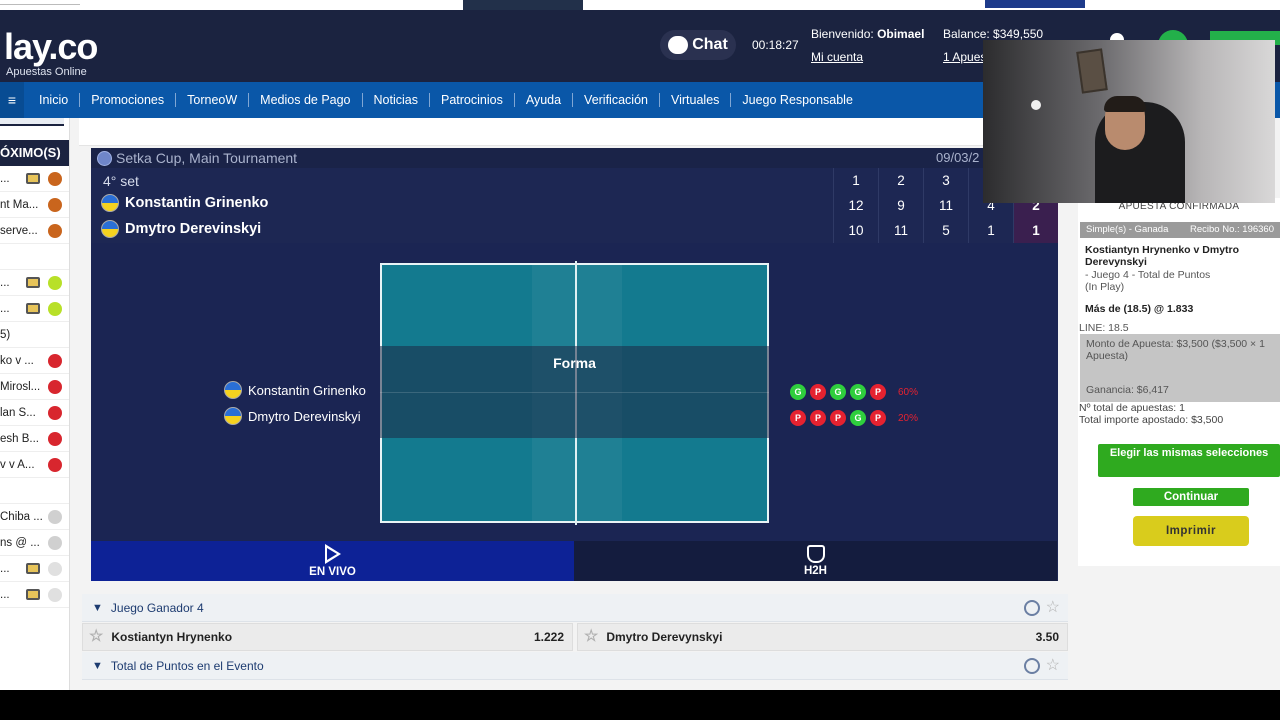 This screenshot has height=720, width=1280. Describe the element at coordinates (856, 205) in the screenshot. I see `set-score: 12` at that location.